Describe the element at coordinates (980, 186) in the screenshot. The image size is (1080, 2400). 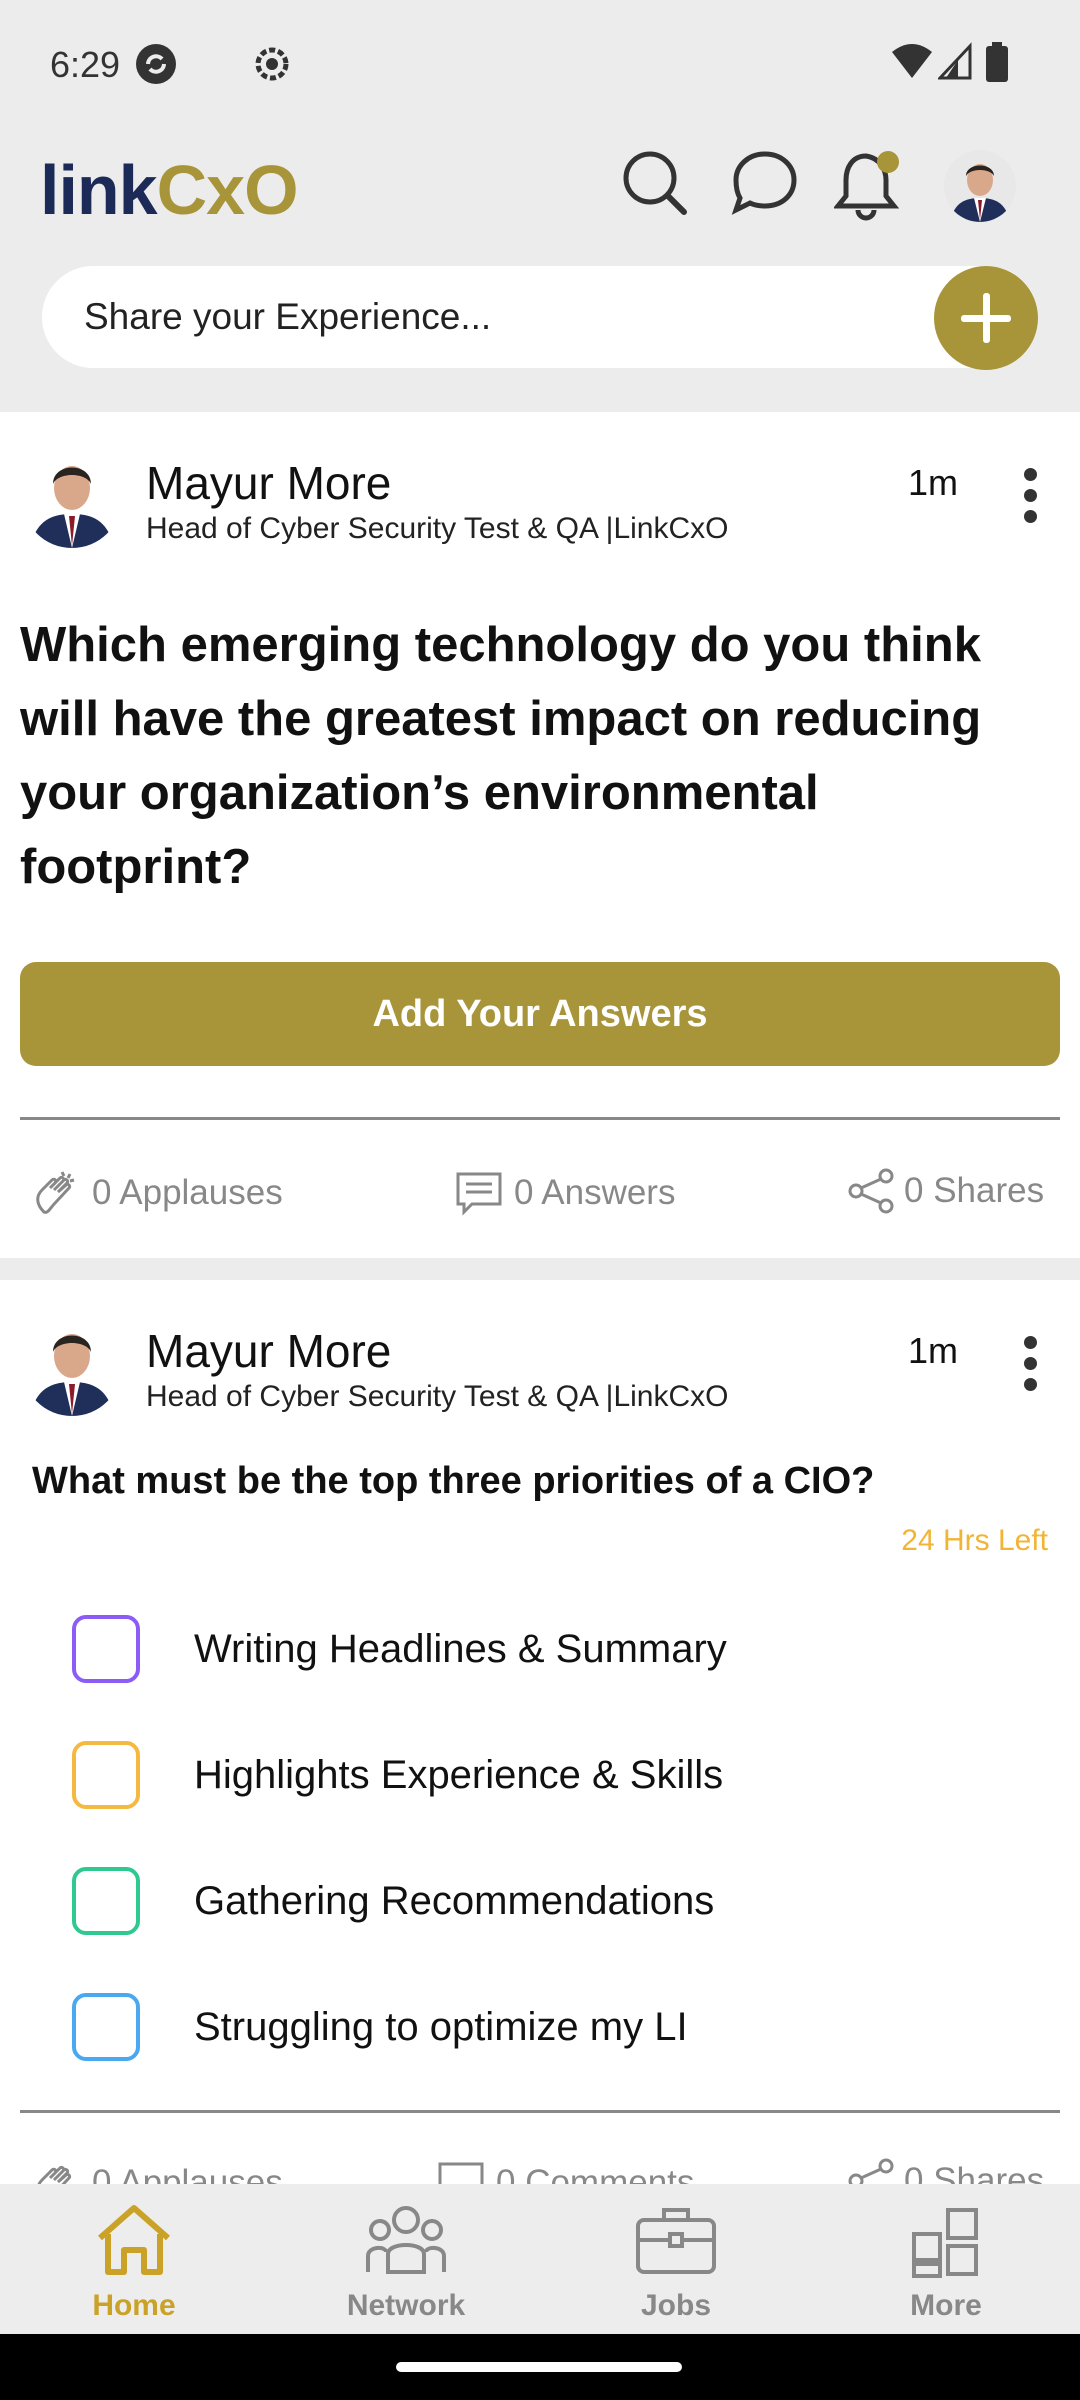
I see `profile-avatar` at that location.